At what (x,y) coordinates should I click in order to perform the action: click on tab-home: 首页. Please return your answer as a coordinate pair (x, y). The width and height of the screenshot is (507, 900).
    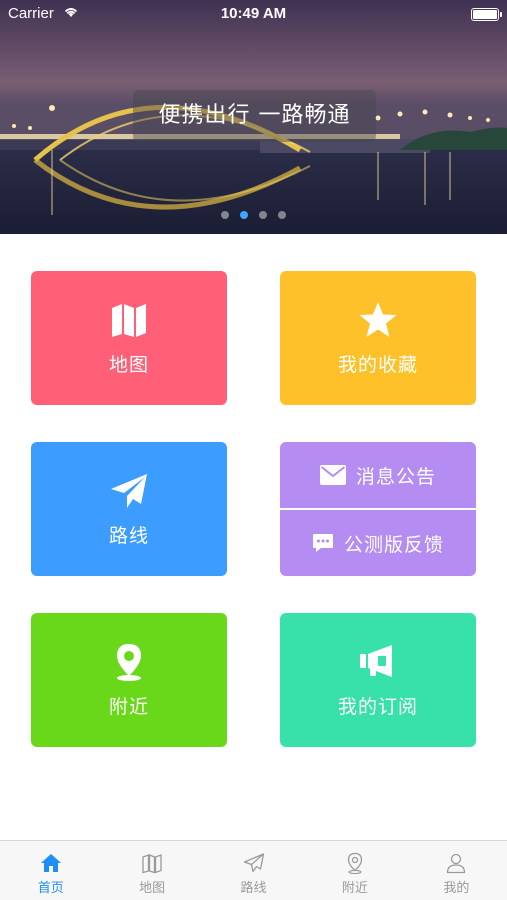
    Looking at the image, I should click on (50, 870).